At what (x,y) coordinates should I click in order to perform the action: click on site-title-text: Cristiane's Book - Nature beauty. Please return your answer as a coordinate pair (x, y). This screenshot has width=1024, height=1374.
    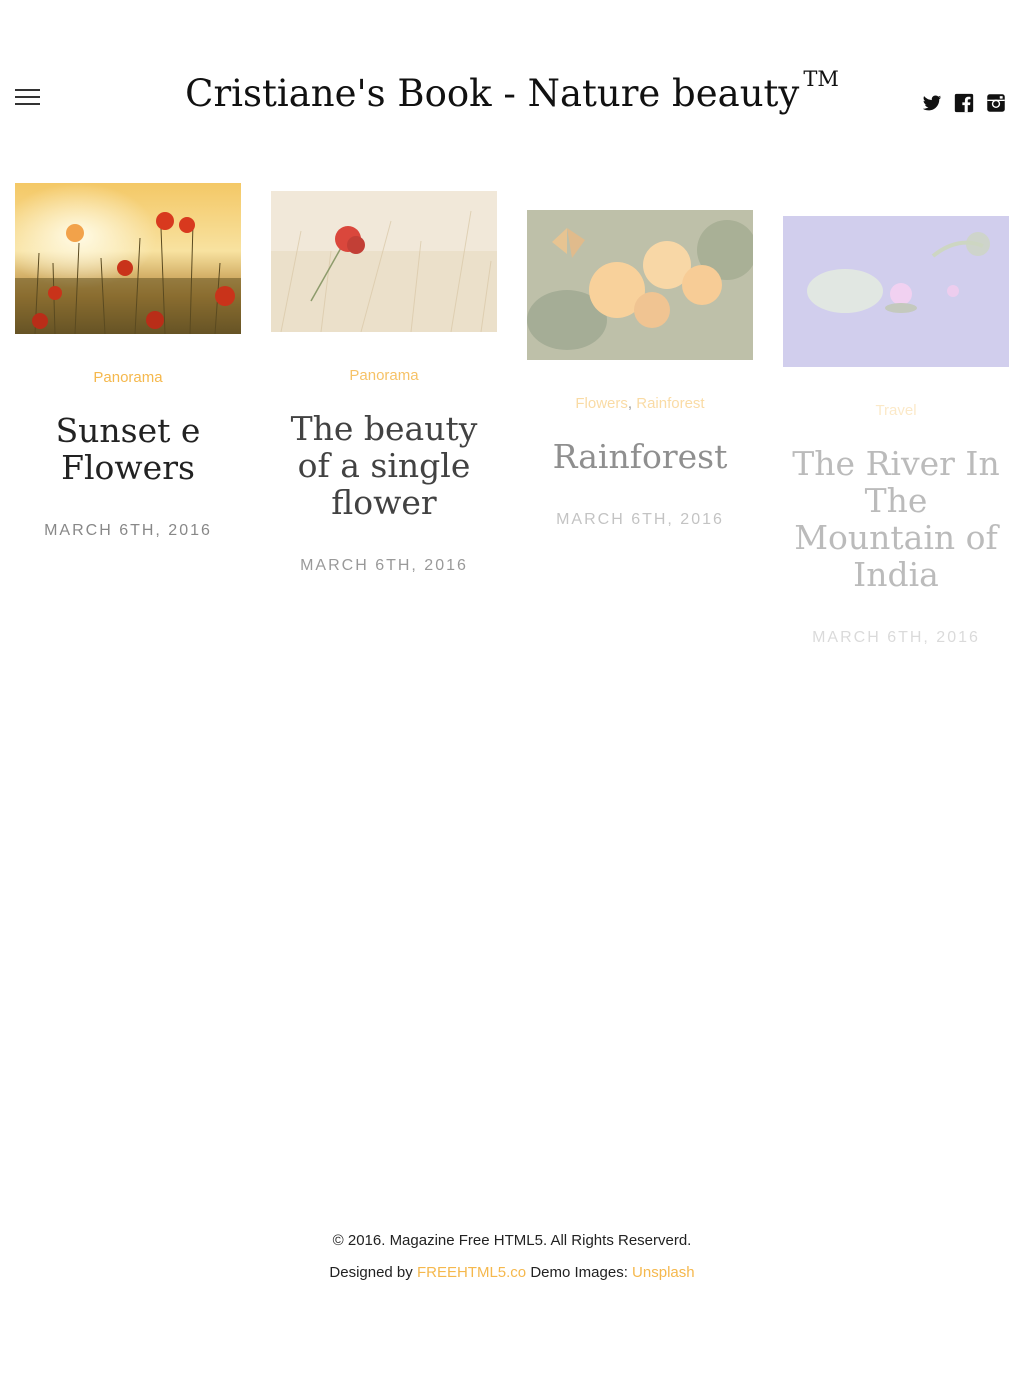
    Looking at the image, I should click on (492, 93).